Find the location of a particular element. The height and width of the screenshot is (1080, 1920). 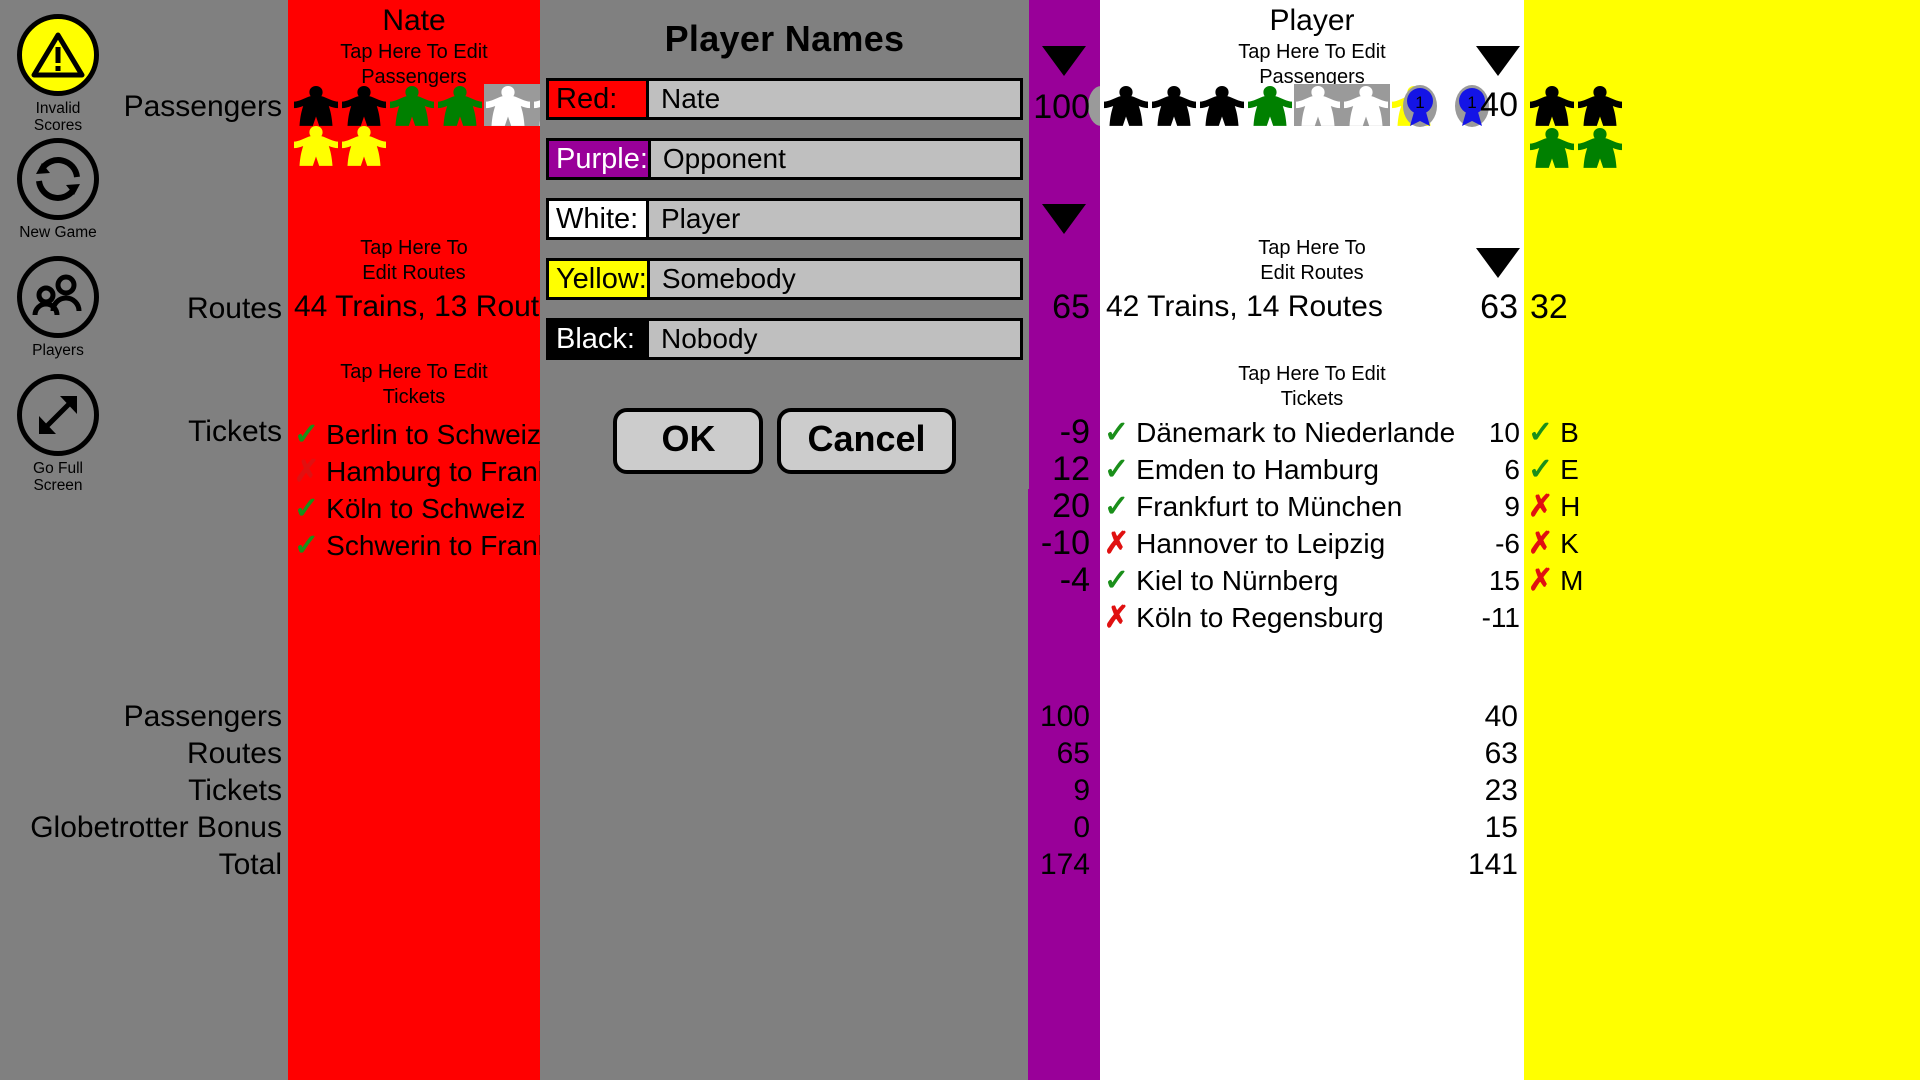

cancel-button: Cancel is located at coordinates (866, 441).